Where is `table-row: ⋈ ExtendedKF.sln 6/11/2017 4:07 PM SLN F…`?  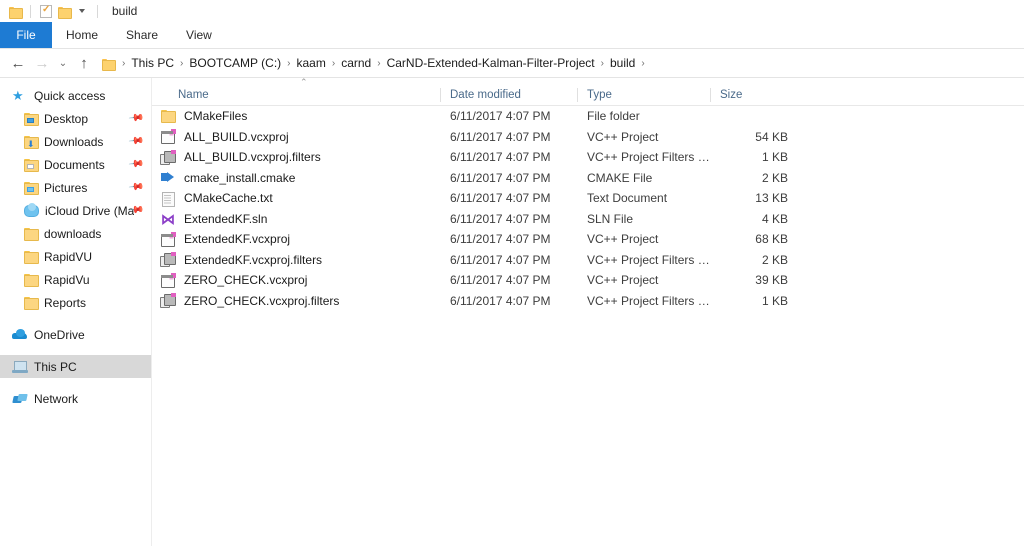
table-row: ⋈ ExtendedKF.sln 6/11/2017 4:07 PM SLN F… is located at coordinates (588, 219).